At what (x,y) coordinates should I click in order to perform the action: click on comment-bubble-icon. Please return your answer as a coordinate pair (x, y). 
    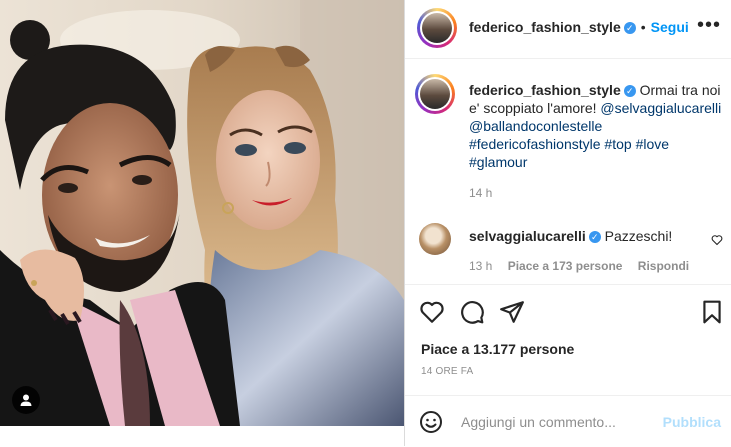
    Looking at the image, I should click on (472, 312).